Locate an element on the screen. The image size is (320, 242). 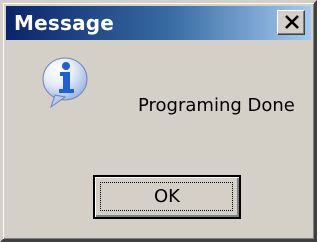
close-icon is located at coordinates (292, 22).